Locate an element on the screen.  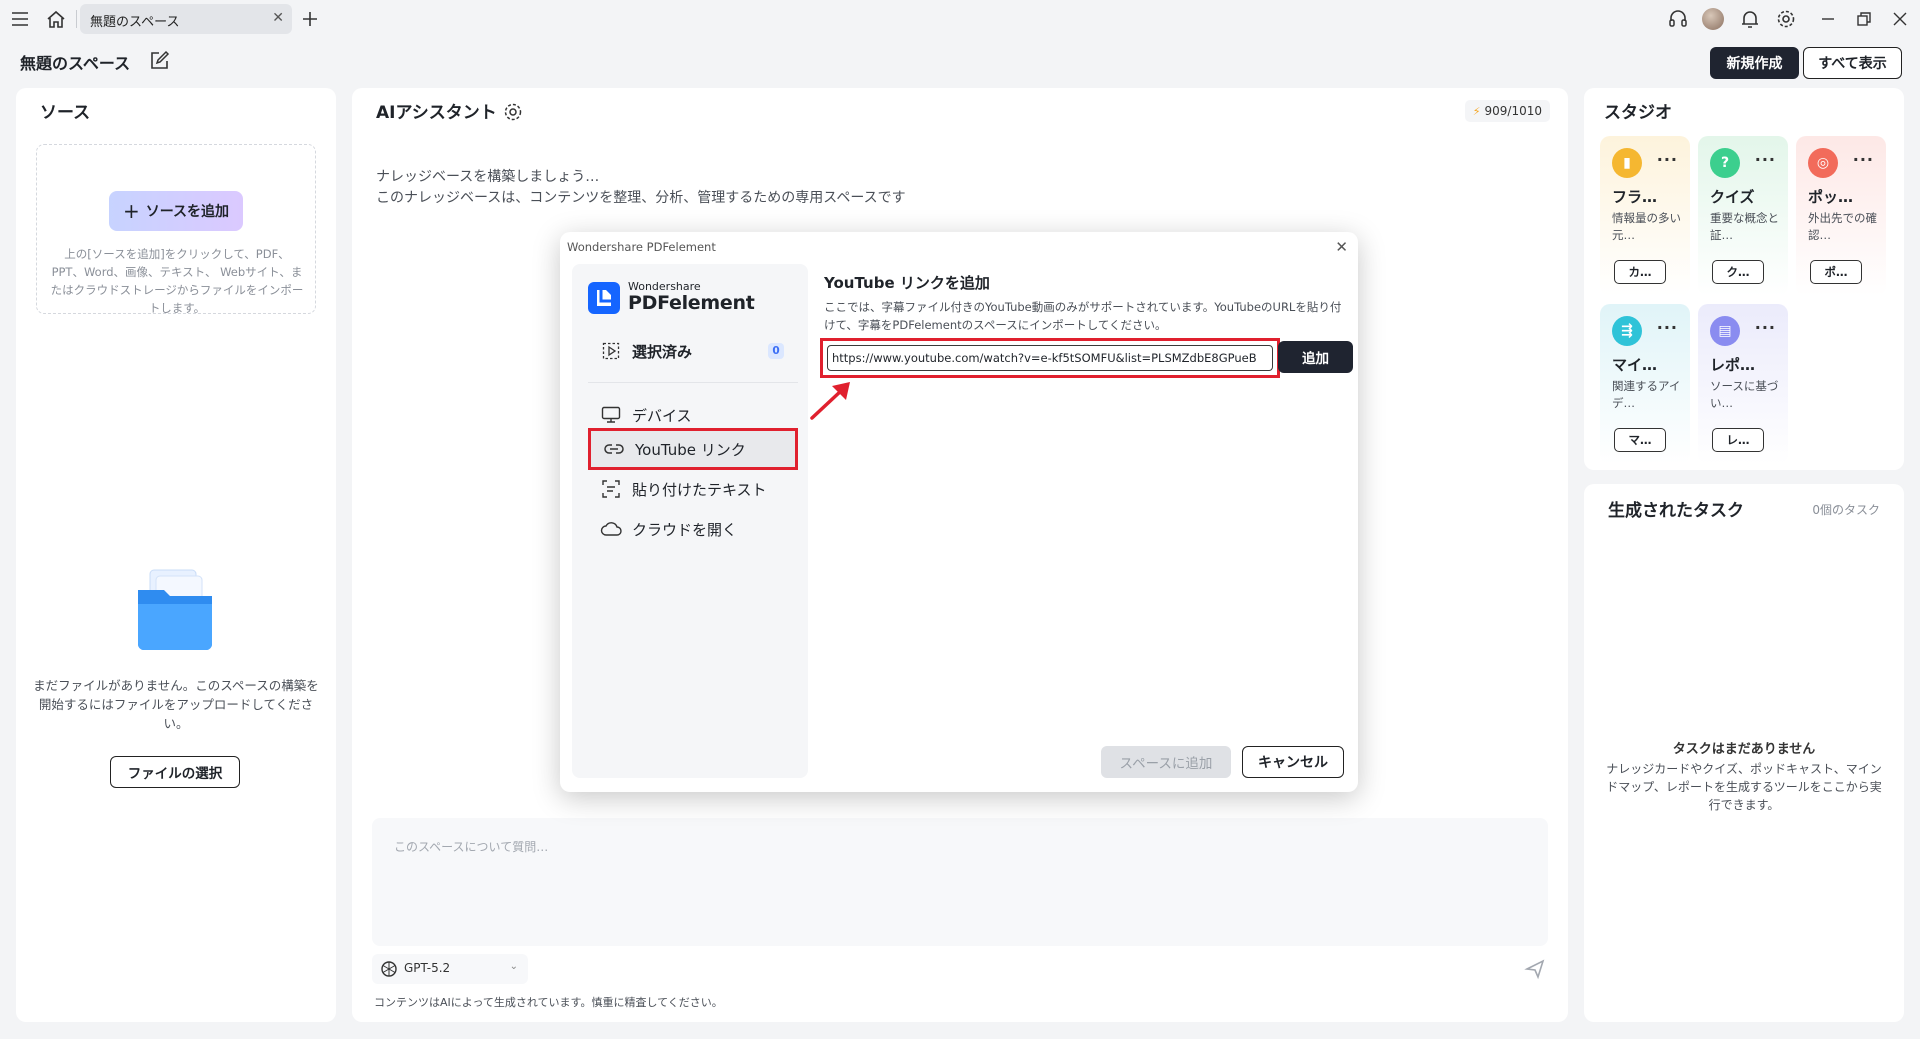
send-icon is located at coordinates (1535, 969).